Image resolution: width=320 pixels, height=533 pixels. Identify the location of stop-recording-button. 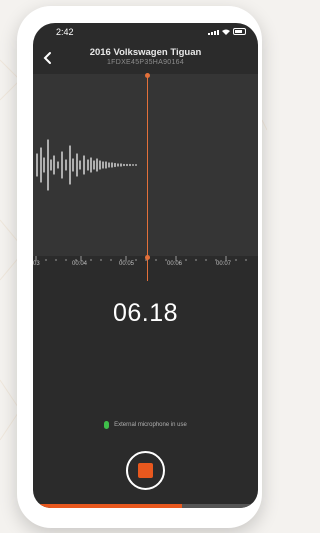
(145, 470).